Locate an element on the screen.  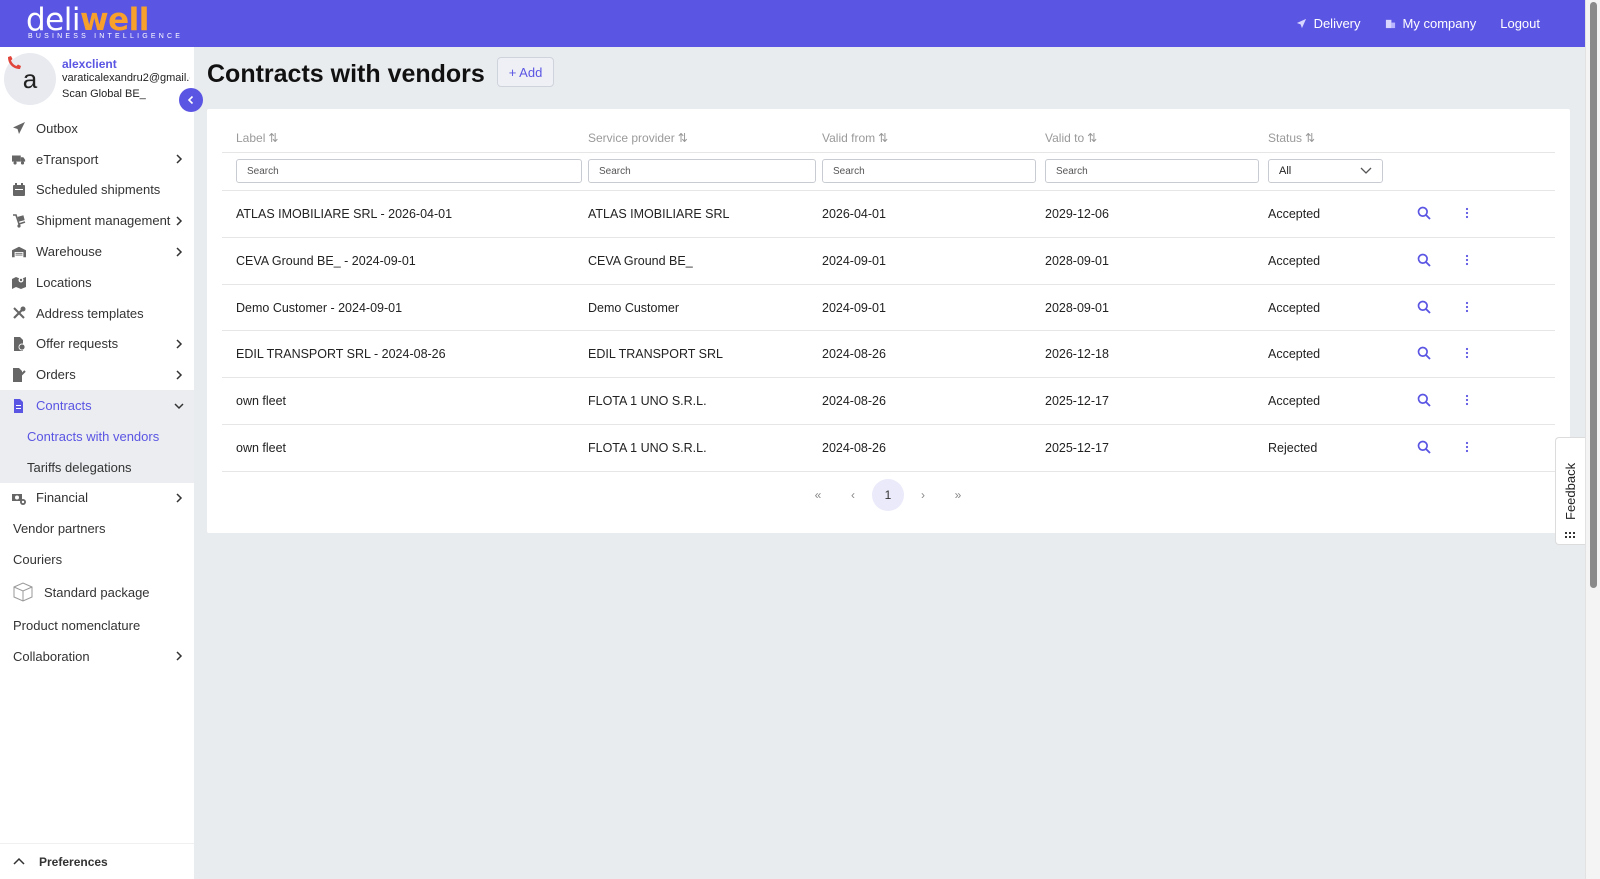
sidebar-item-scheduled-shipments: Scheduled shipments is located at coordinates (97, 190).